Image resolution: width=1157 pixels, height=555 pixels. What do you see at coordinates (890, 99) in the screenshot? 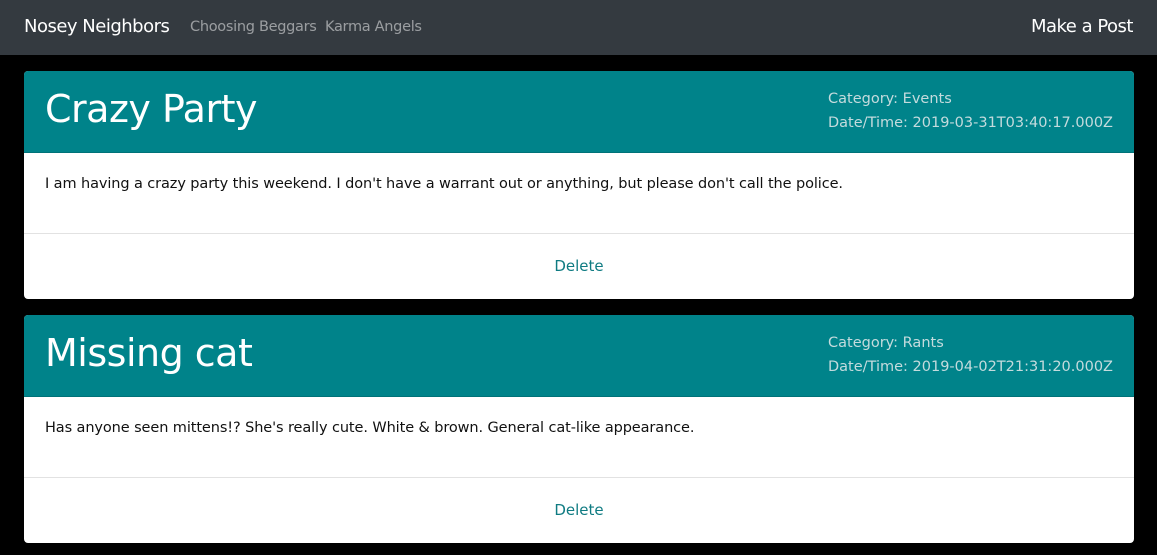
I see `post-category: Category: Events` at bounding box center [890, 99].